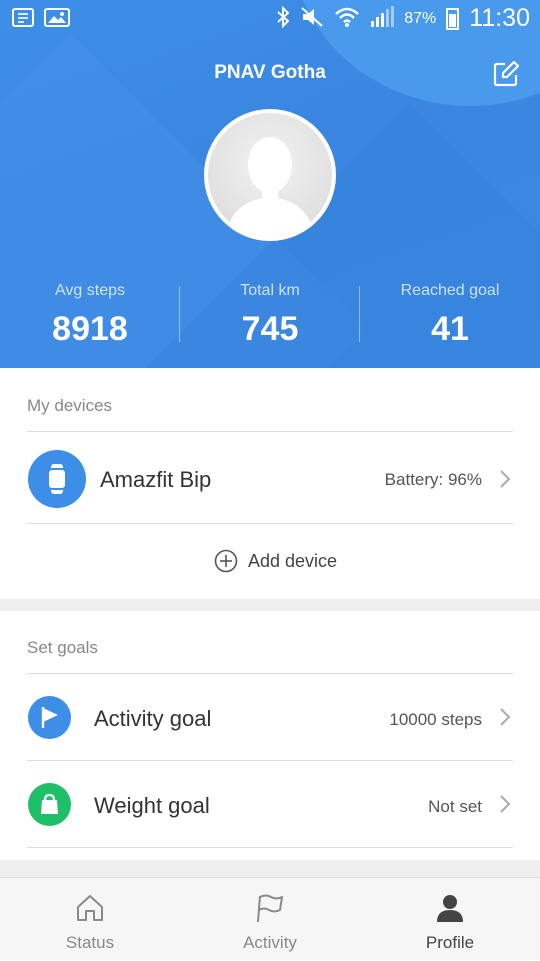 Image resolution: width=540 pixels, height=961 pixels. I want to click on stat-label: Total km, so click(270, 290).